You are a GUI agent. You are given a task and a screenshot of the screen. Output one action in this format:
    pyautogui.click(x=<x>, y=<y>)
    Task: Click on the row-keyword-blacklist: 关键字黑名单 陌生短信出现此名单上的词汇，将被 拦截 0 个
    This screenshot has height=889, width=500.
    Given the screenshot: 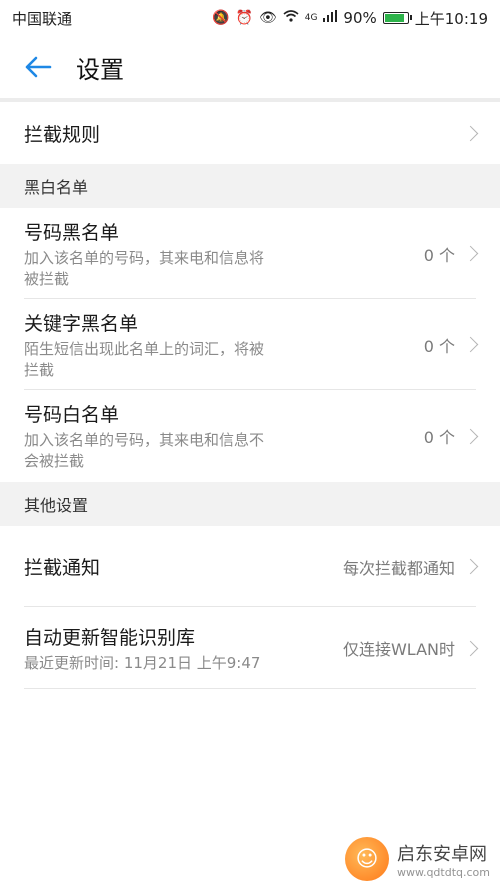 What is the action you would take?
    pyautogui.click(x=250, y=344)
    